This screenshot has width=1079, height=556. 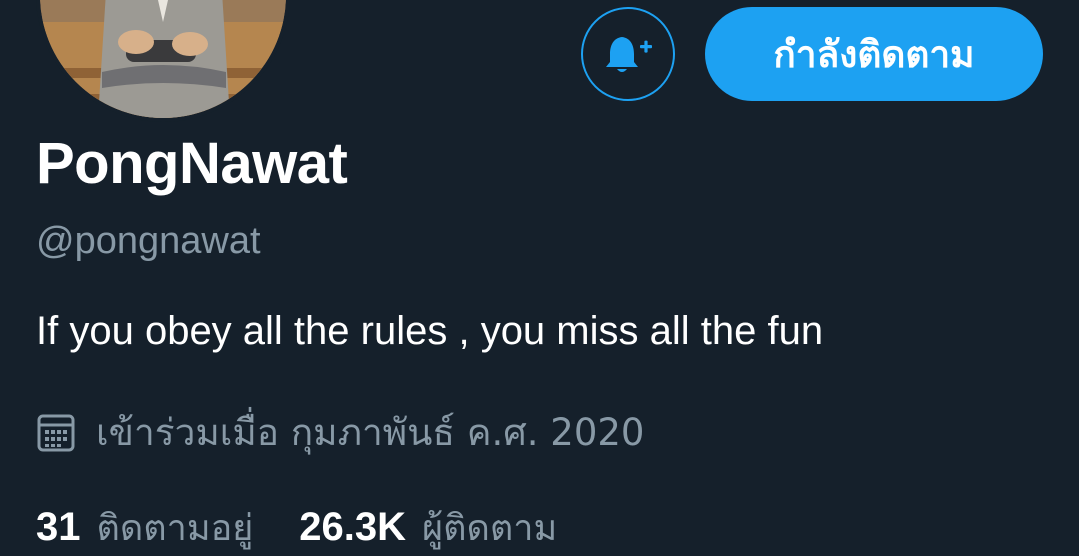 I want to click on profile-photo, so click(x=163, y=59).